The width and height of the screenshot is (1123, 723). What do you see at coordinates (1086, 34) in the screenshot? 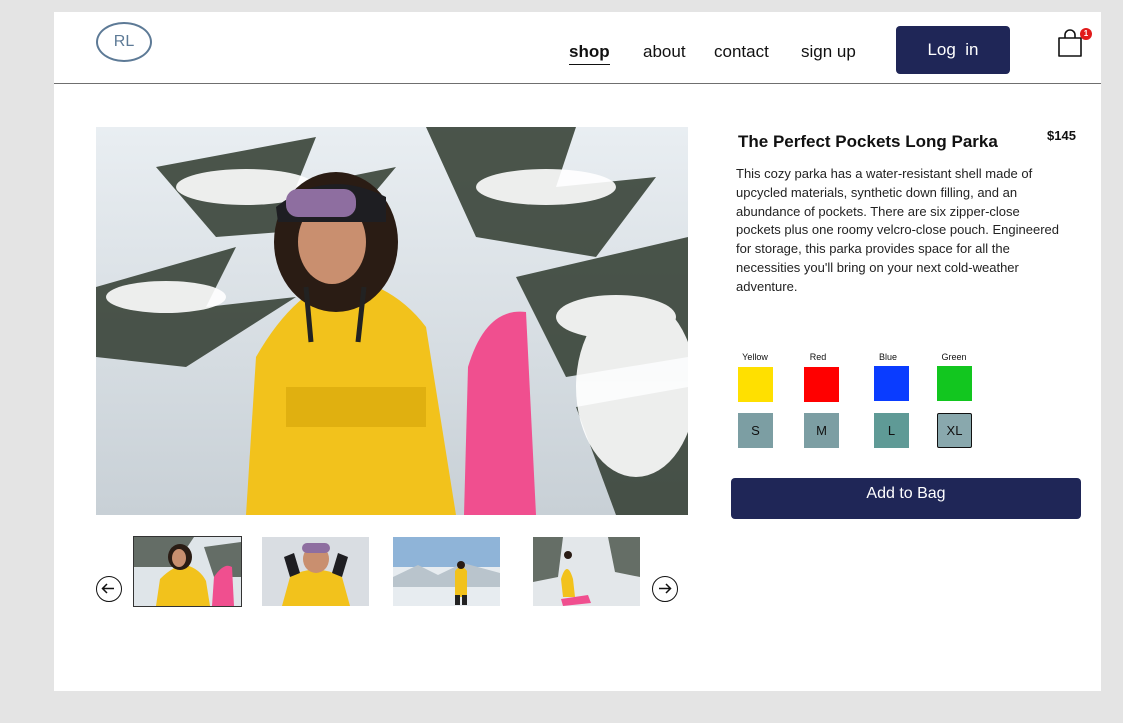
I see `bag-count-badge: 1` at bounding box center [1086, 34].